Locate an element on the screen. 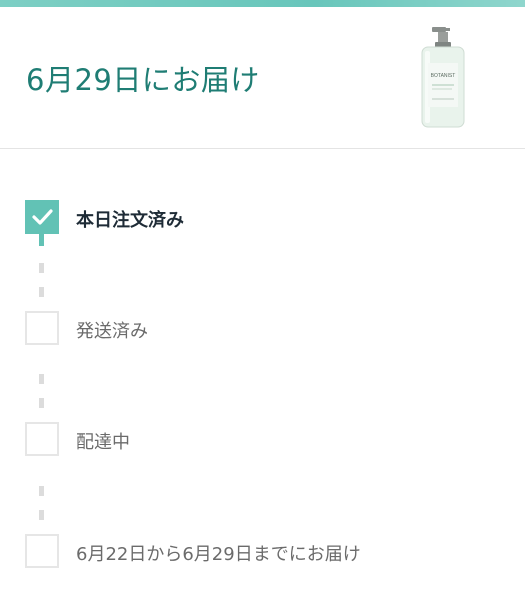 The width and height of the screenshot is (525, 600). shampoo-bottle-icon: BOTANIST is located at coordinates (443, 77).